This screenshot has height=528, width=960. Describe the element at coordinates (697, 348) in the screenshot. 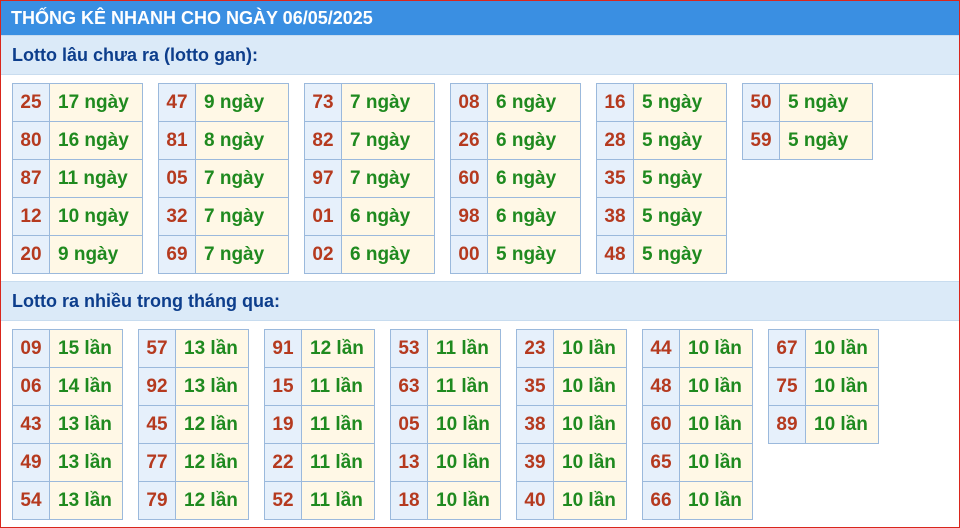

I see `table-row: 44 10 lần` at that location.